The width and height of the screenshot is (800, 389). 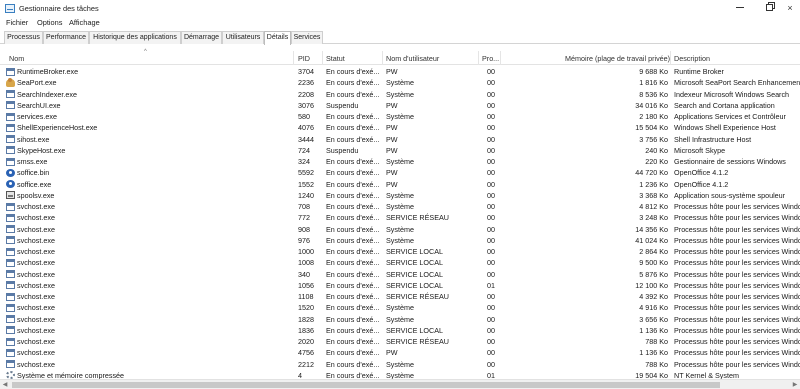 I want to click on menu-bar: Fichier Options Affichage, so click(x=400, y=23).